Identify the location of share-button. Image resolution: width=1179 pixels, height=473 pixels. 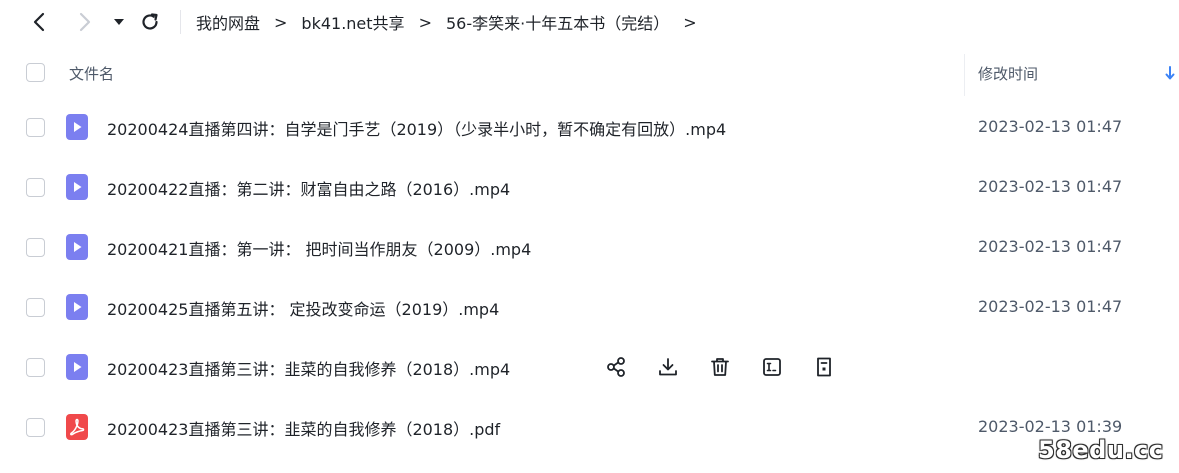
(616, 367).